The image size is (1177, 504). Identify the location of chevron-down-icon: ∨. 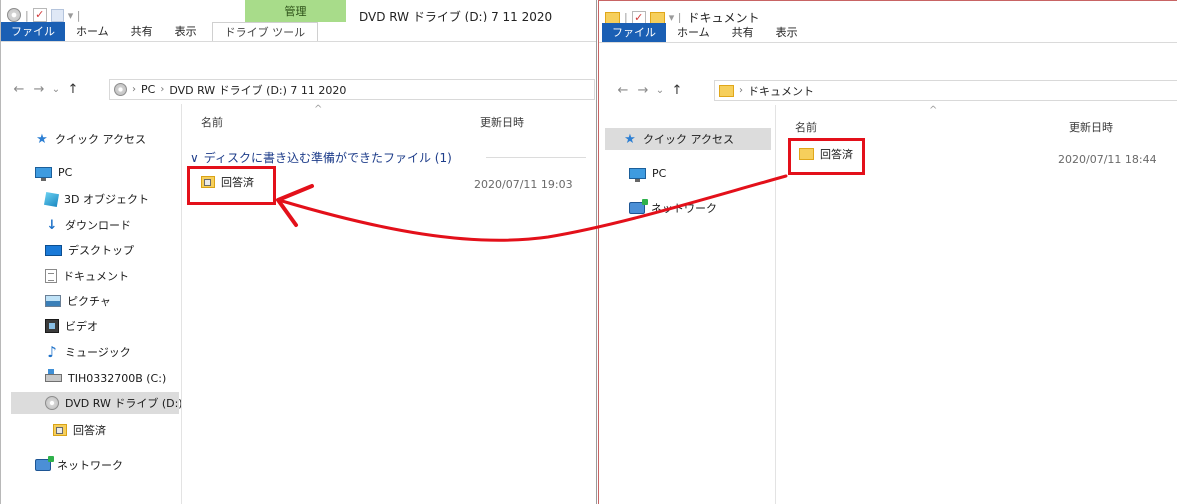
(194, 158).